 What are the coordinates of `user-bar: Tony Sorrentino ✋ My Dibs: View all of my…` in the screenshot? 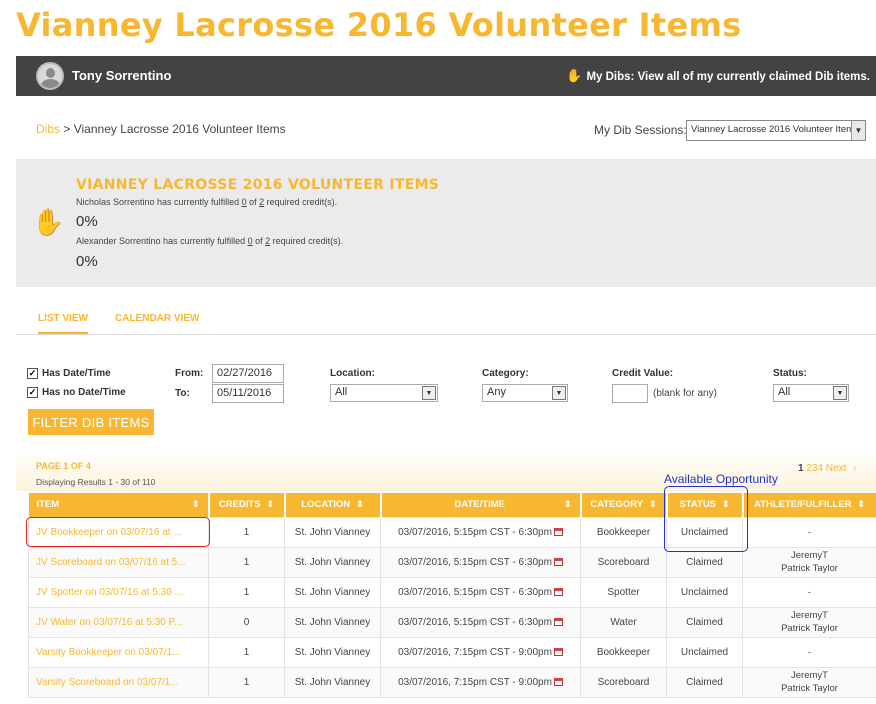 It's located at (446, 76).